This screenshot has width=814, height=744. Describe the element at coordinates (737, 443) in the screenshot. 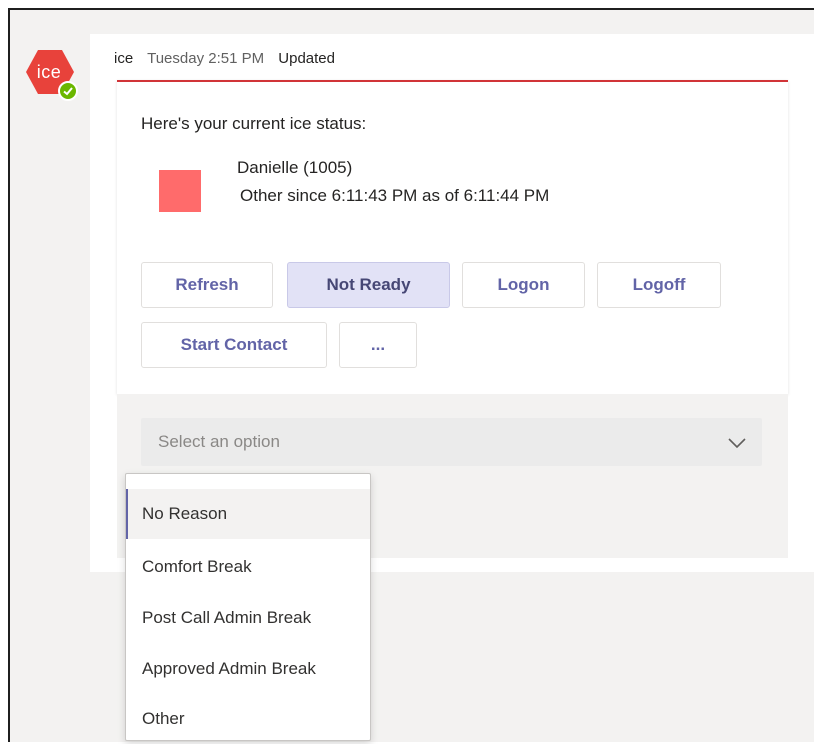

I see `chevron-down-icon` at that location.